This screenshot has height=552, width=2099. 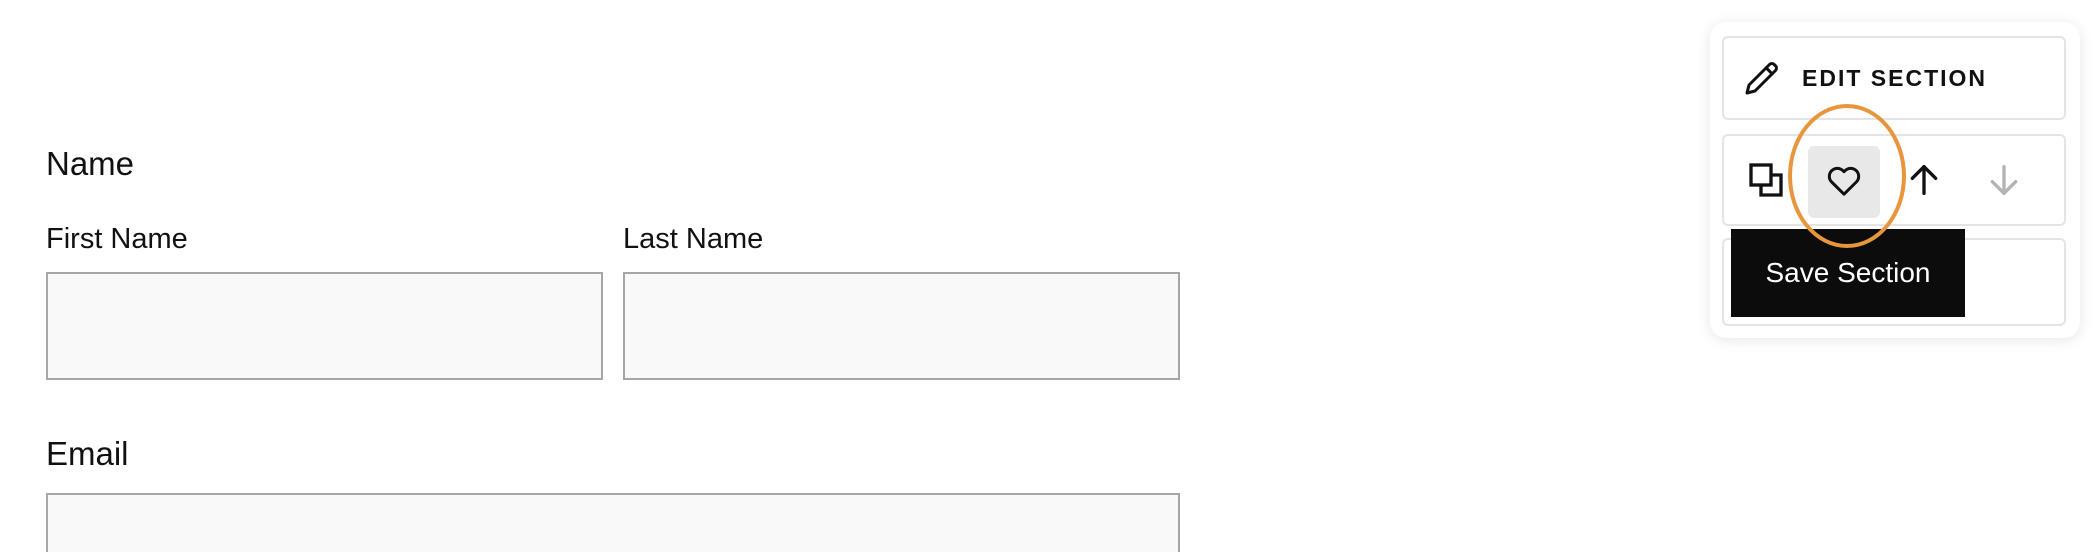 I want to click on section-actions, so click(x=1894, y=180).